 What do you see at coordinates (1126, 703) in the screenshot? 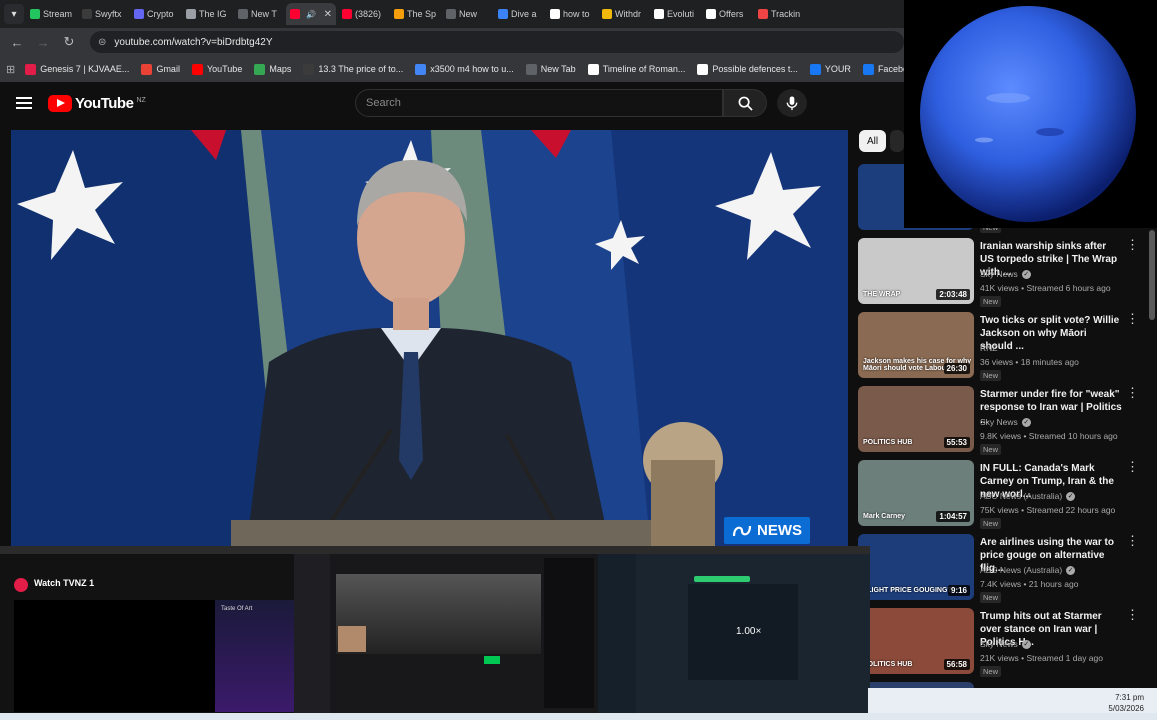
I see `system-clock: 7:31 pm 5/03/2026` at bounding box center [1126, 703].